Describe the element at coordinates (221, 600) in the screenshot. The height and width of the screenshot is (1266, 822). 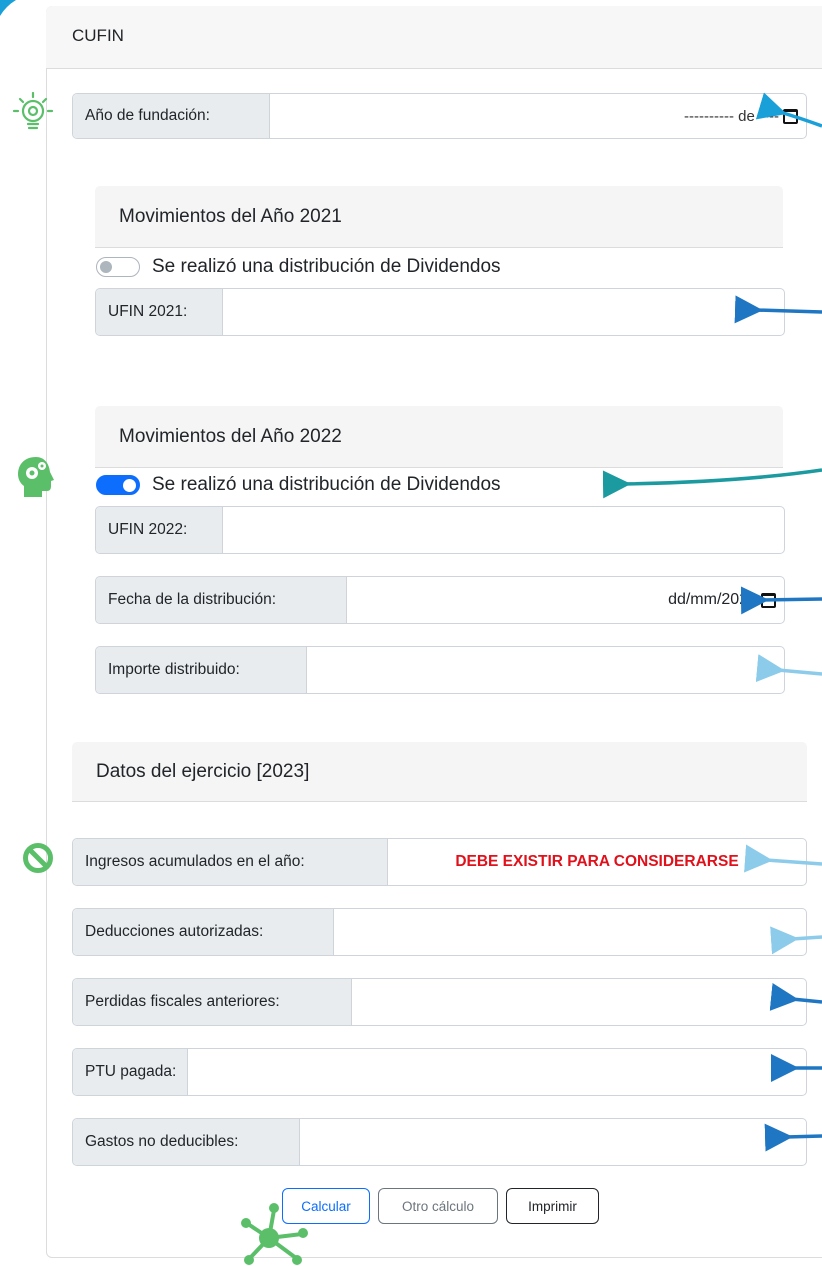
I see `fecha-label: Fecha de la distribución:` at that location.